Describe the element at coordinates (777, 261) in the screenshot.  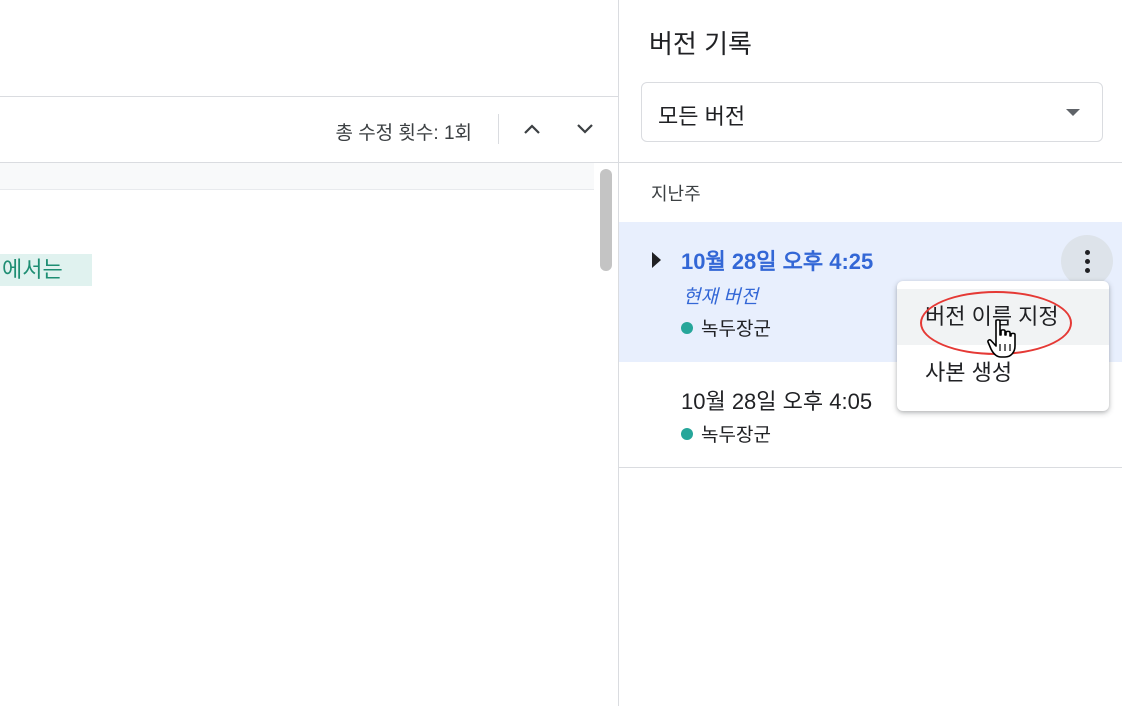
I see `version-date: 10월 28일 오후 4:25` at that location.